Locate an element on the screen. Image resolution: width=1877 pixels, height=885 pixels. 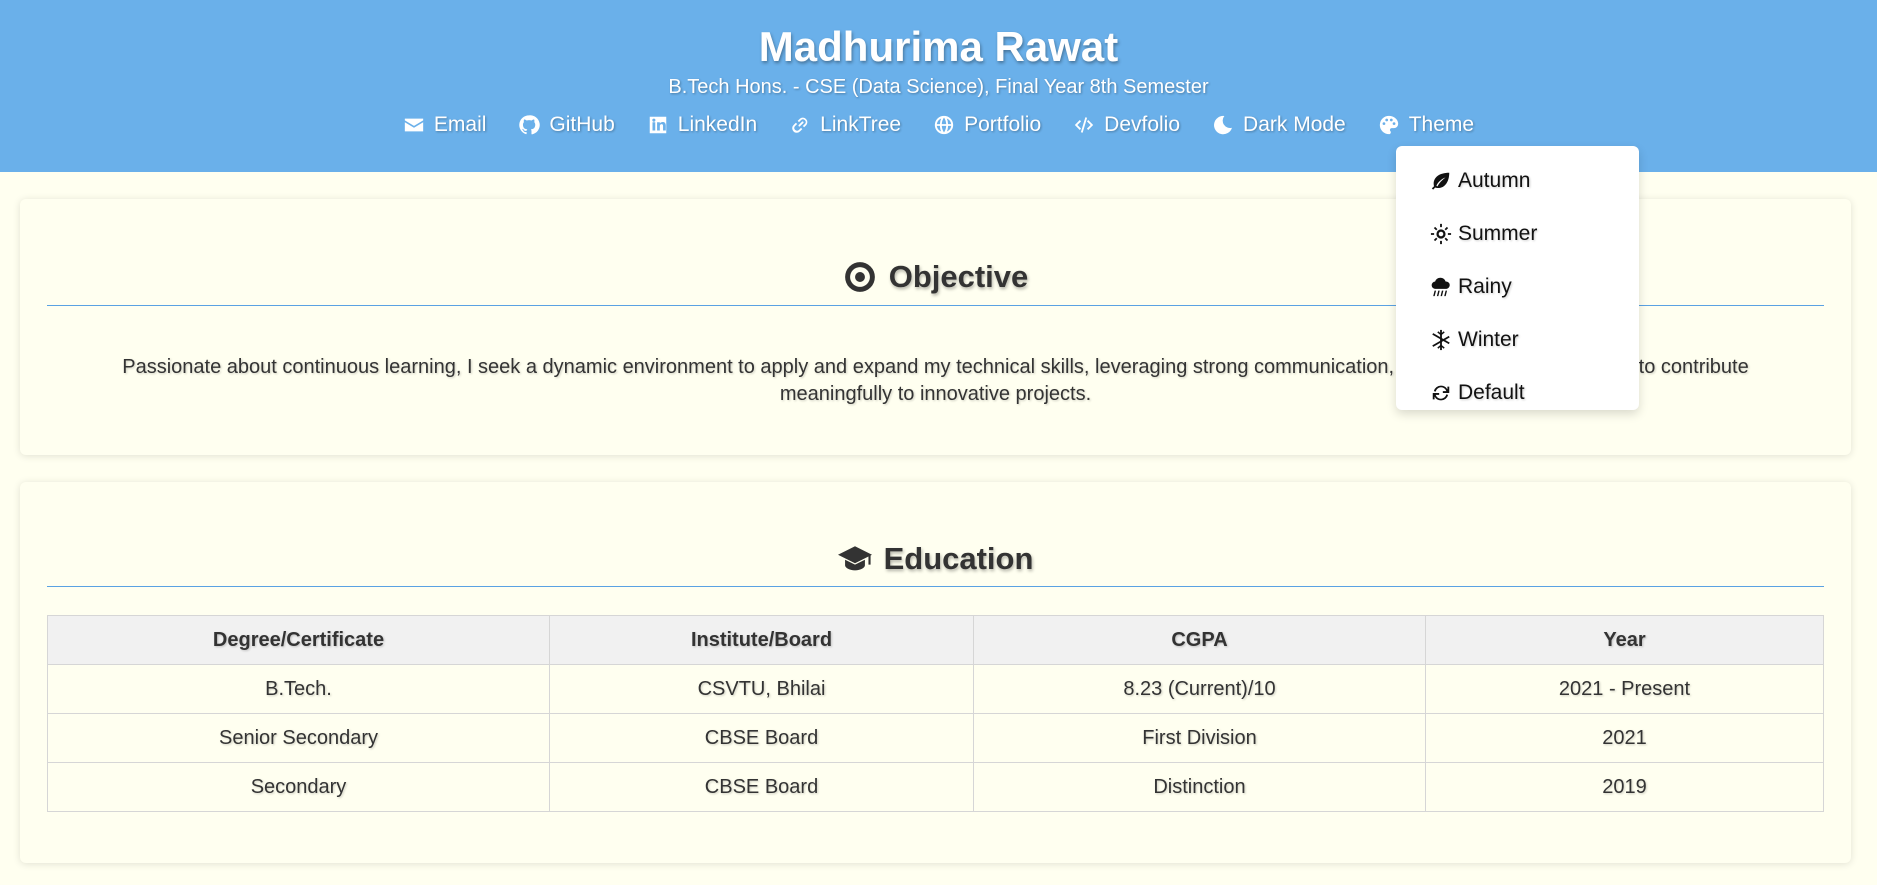
table-row: Secondary CBSE Board Distinction 2019 is located at coordinates (935, 787).